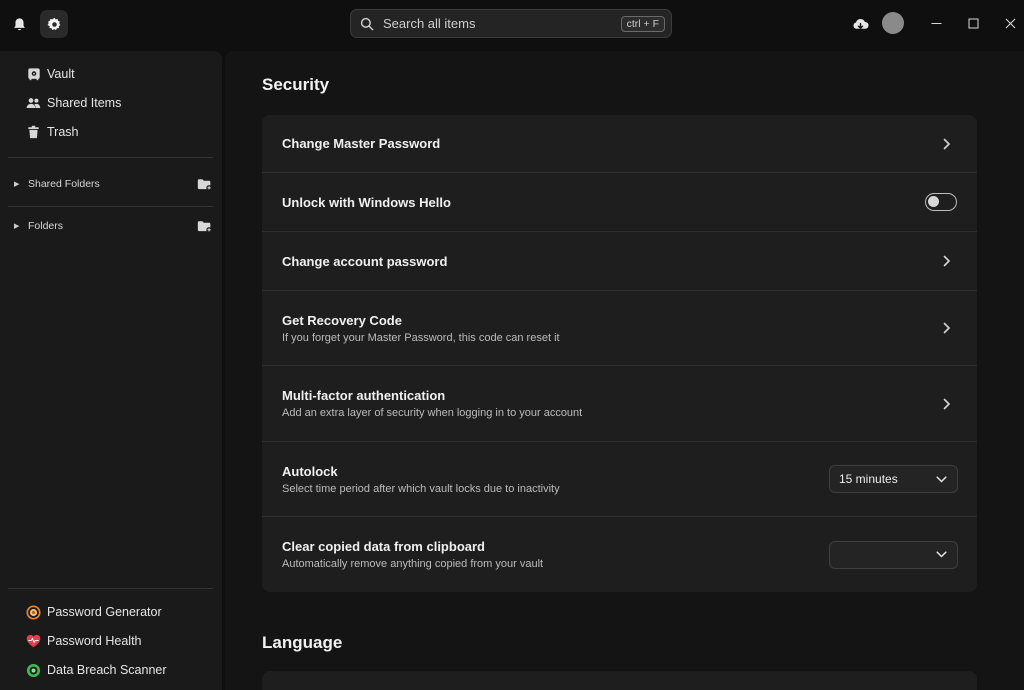 This screenshot has height=690, width=1024. Describe the element at coordinates (113, 226) in the screenshot. I see `sidebar-section-folders: ▶ Folders` at that location.